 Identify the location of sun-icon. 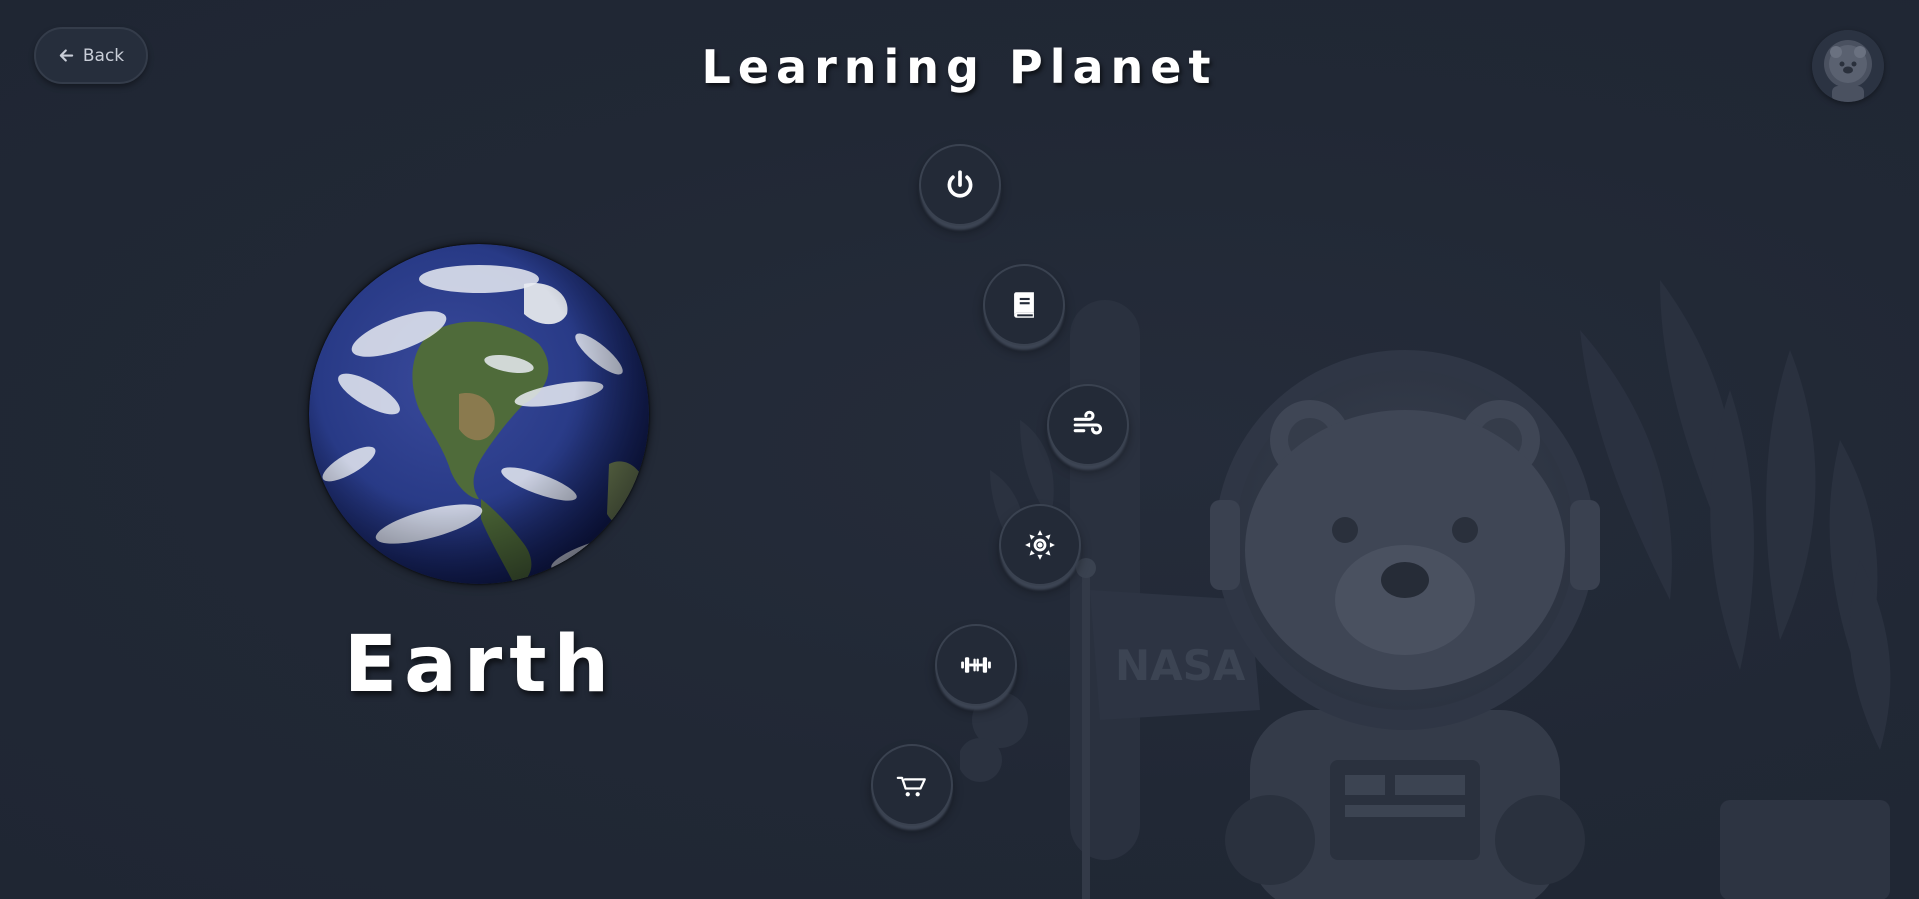
(1040, 545).